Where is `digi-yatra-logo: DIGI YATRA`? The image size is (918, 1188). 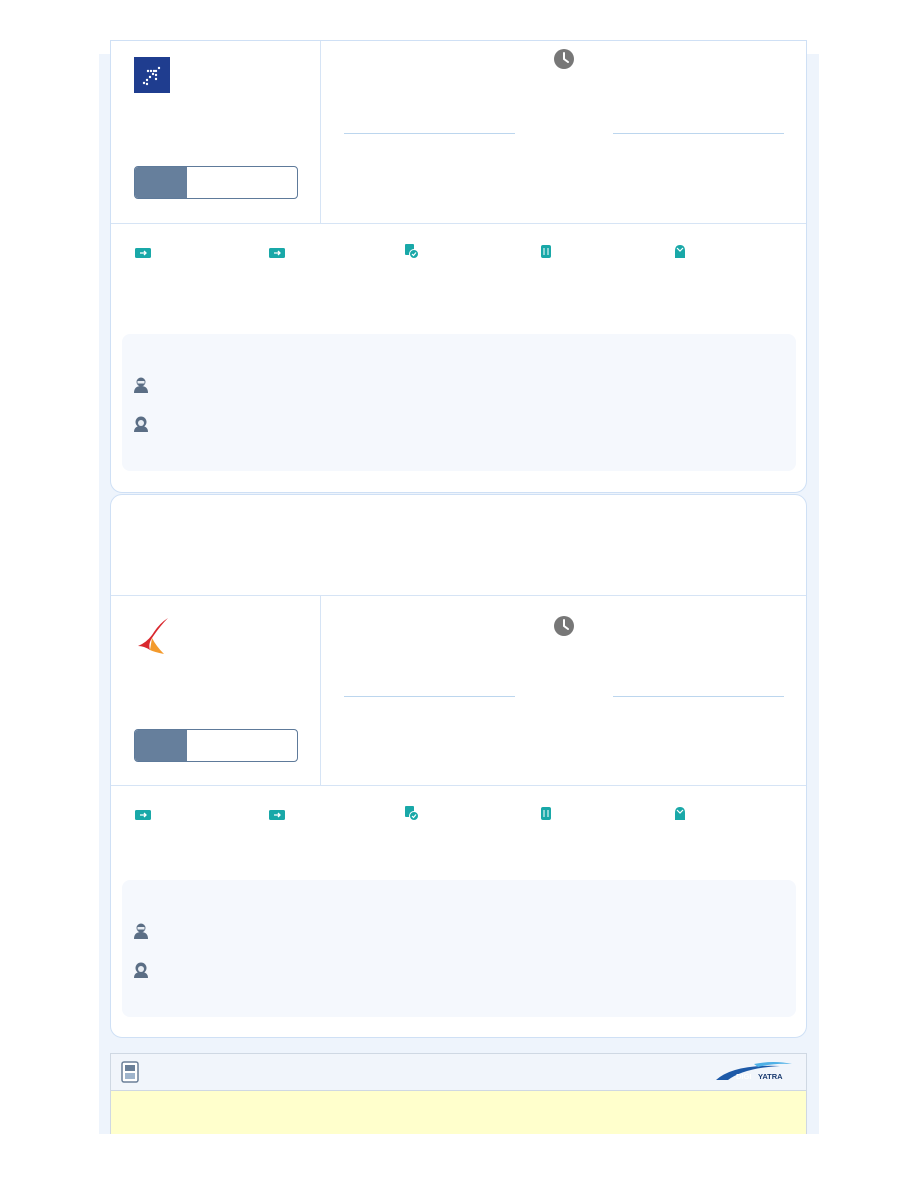 digi-yatra-logo: DIGI YATRA is located at coordinates (754, 1071).